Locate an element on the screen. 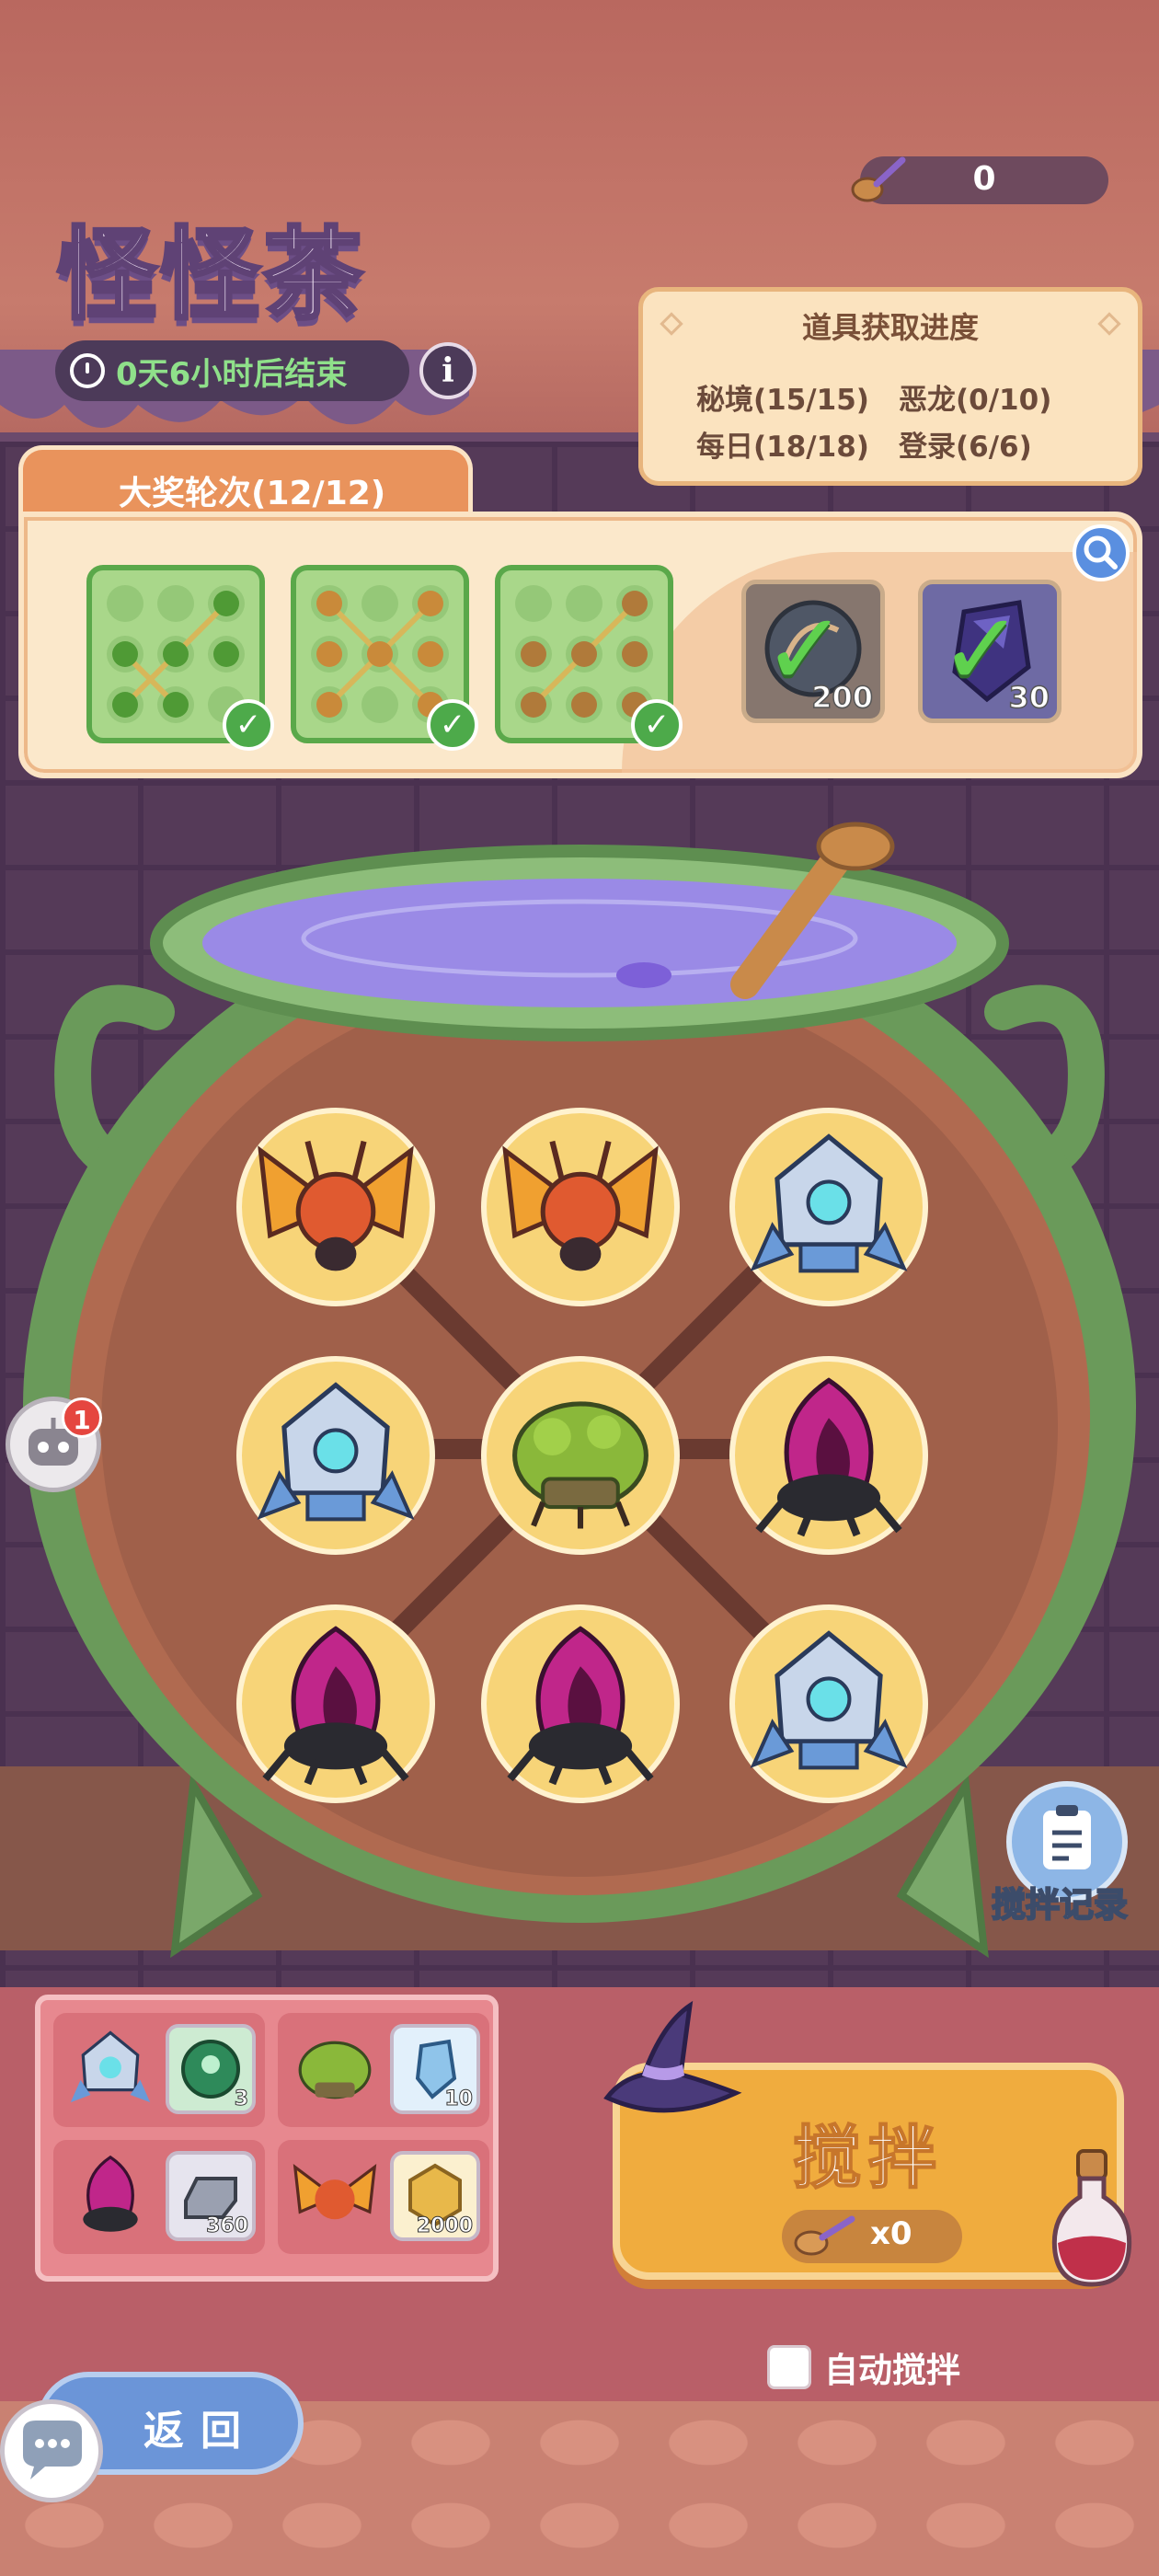 The height and width of the screenshot is (2576, 1159). chat-bubble-icon is located at coordinates (52, 2450).